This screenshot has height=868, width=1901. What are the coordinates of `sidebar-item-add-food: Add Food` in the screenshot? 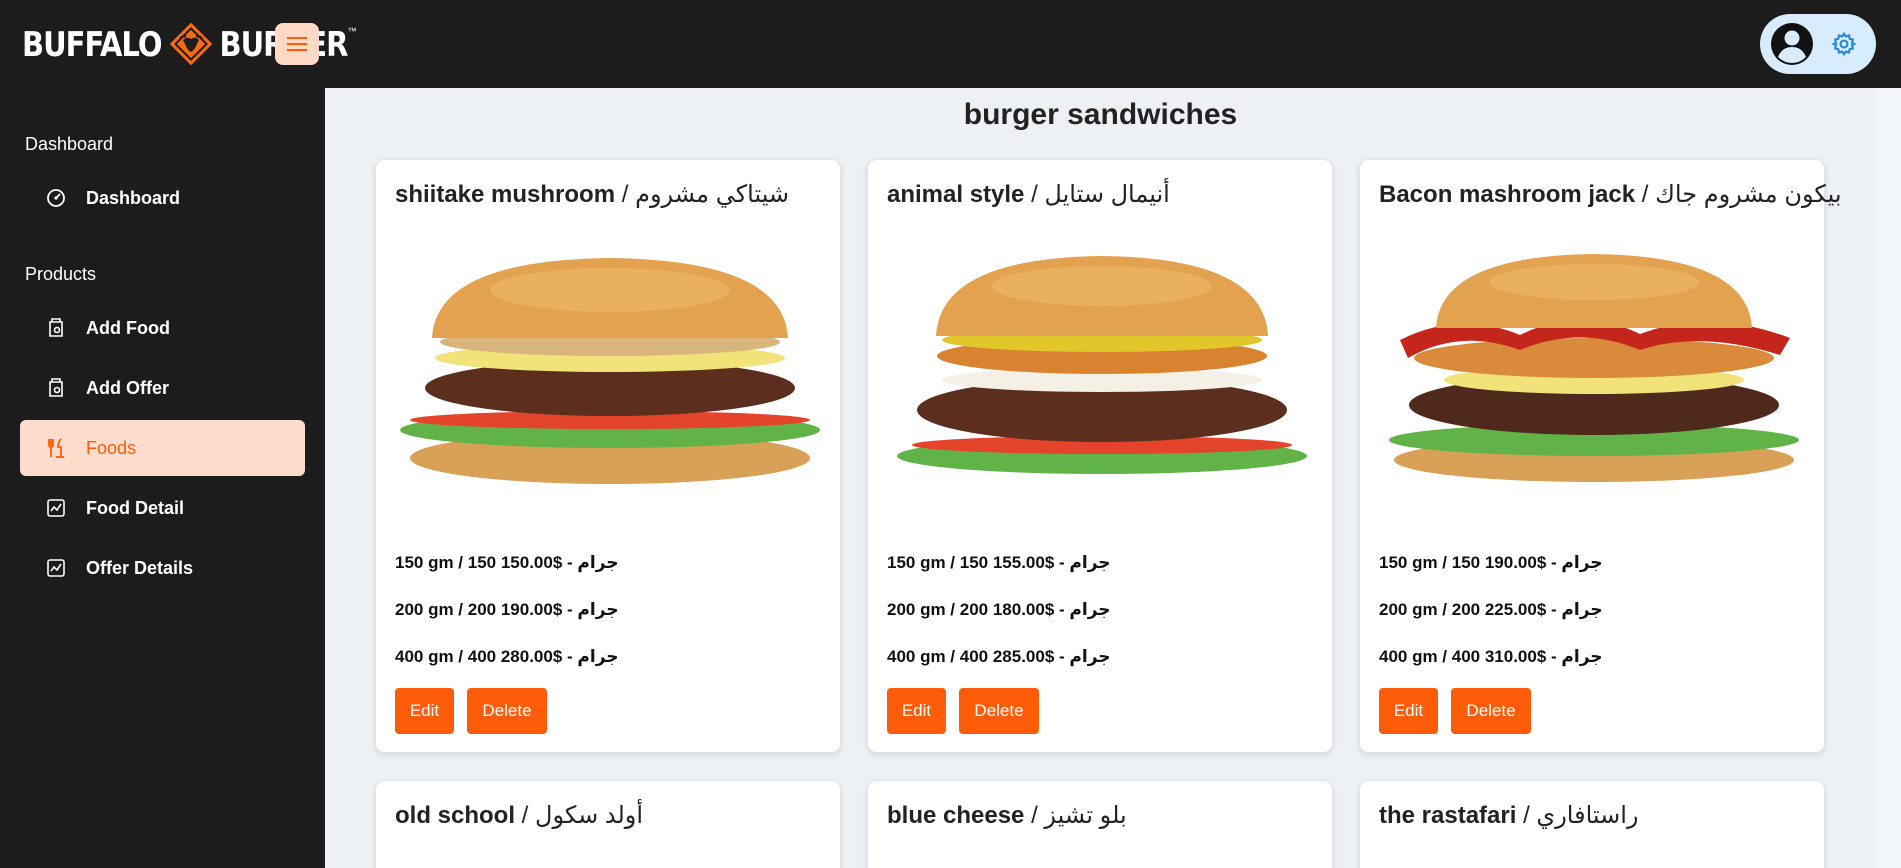 It's located at (162, 328).